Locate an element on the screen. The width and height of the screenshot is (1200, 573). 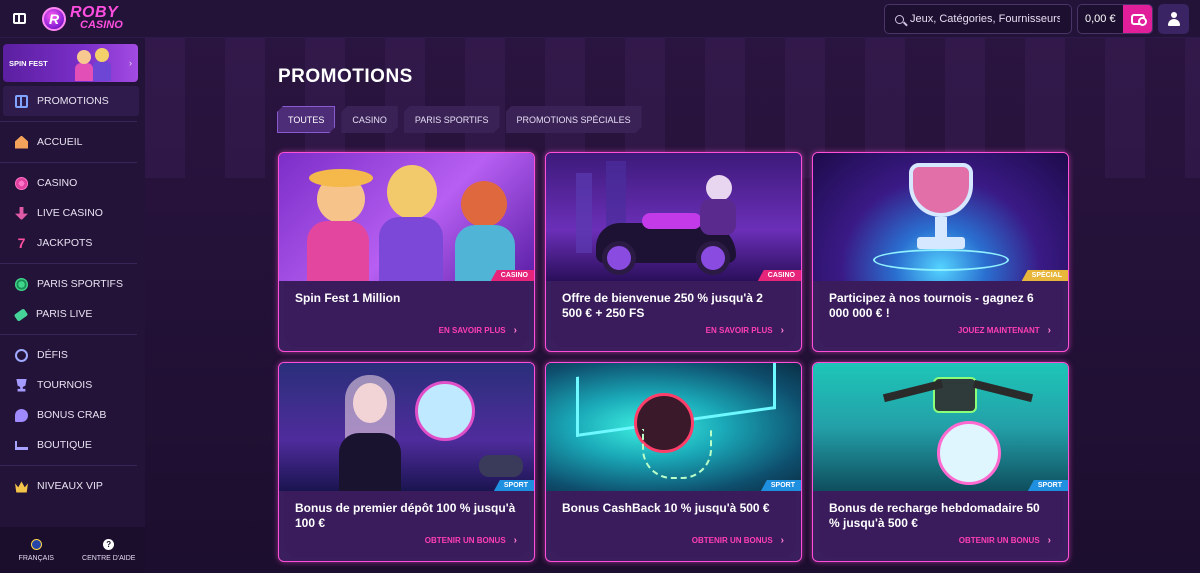
sidebar-item-label: PARIS LIVE is located at coordinates (64, 314).